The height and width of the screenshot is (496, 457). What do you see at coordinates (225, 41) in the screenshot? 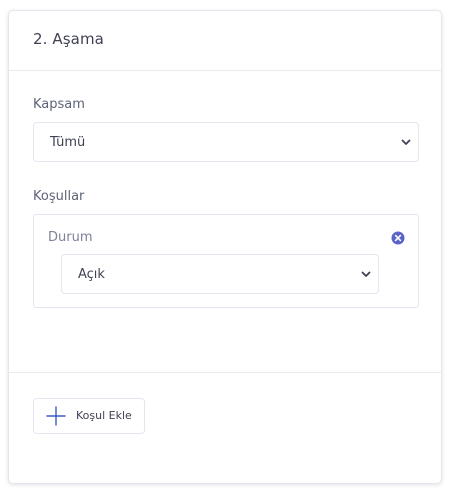
I see `card-header: 2. Aşama` at bounding box center [225, 41].